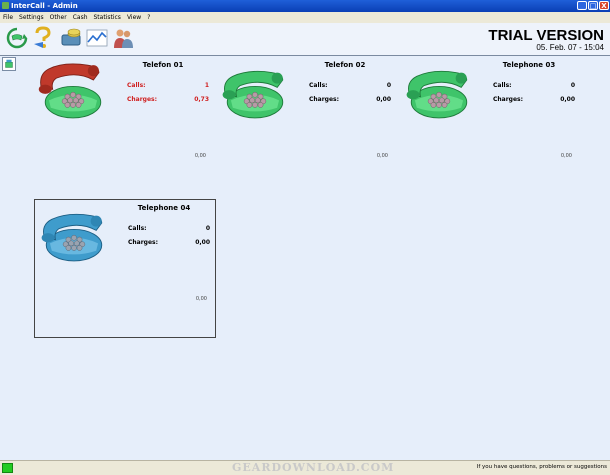 The width and height of the screenshot is (610, 475). What do you see at coordinates (31, 17) in the screenshot?
I see `menu-settings: Settings` at bounding box center [31, 17].